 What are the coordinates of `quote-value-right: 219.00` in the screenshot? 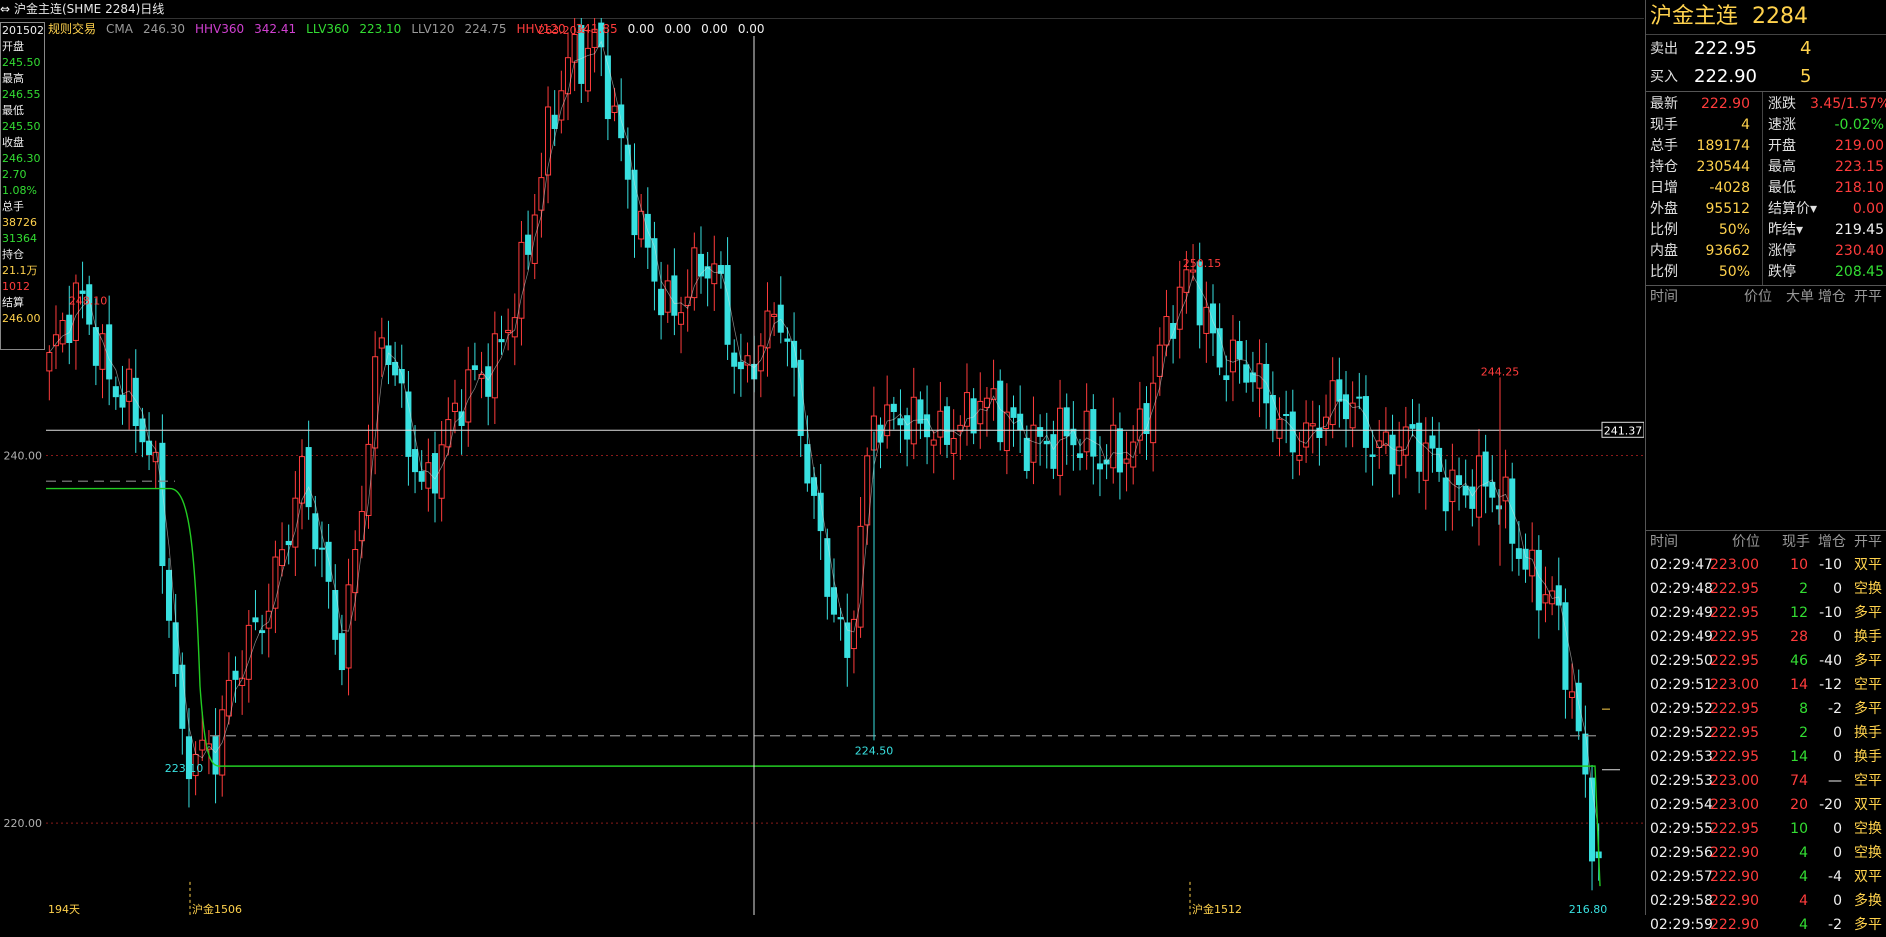 It's located at (1859, 146).